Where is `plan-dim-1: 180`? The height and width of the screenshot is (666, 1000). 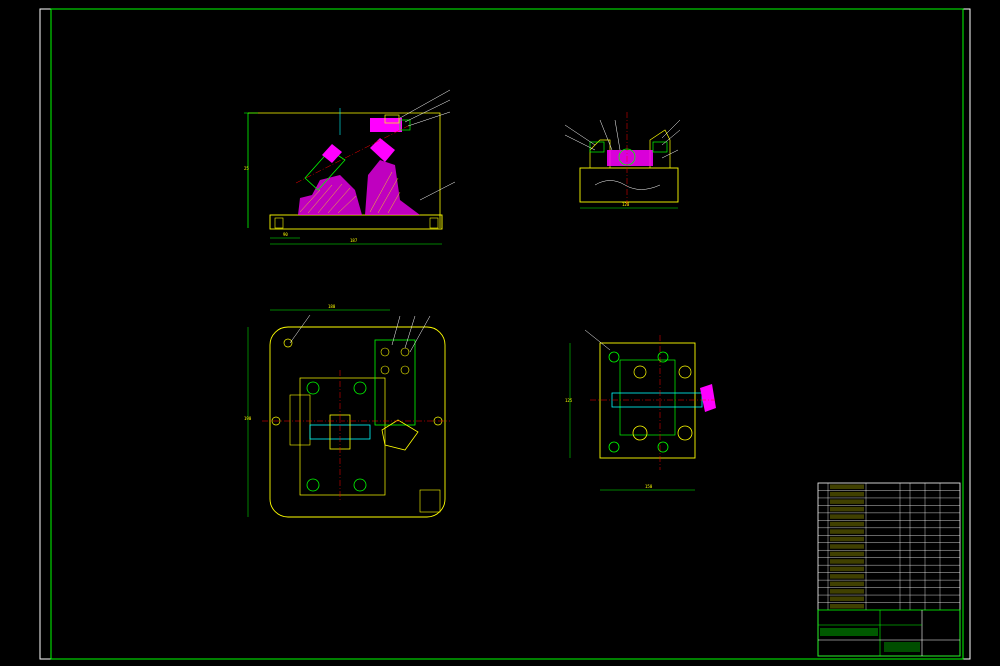 plan-dim-1: 180 is located at coordinates (332, 306).